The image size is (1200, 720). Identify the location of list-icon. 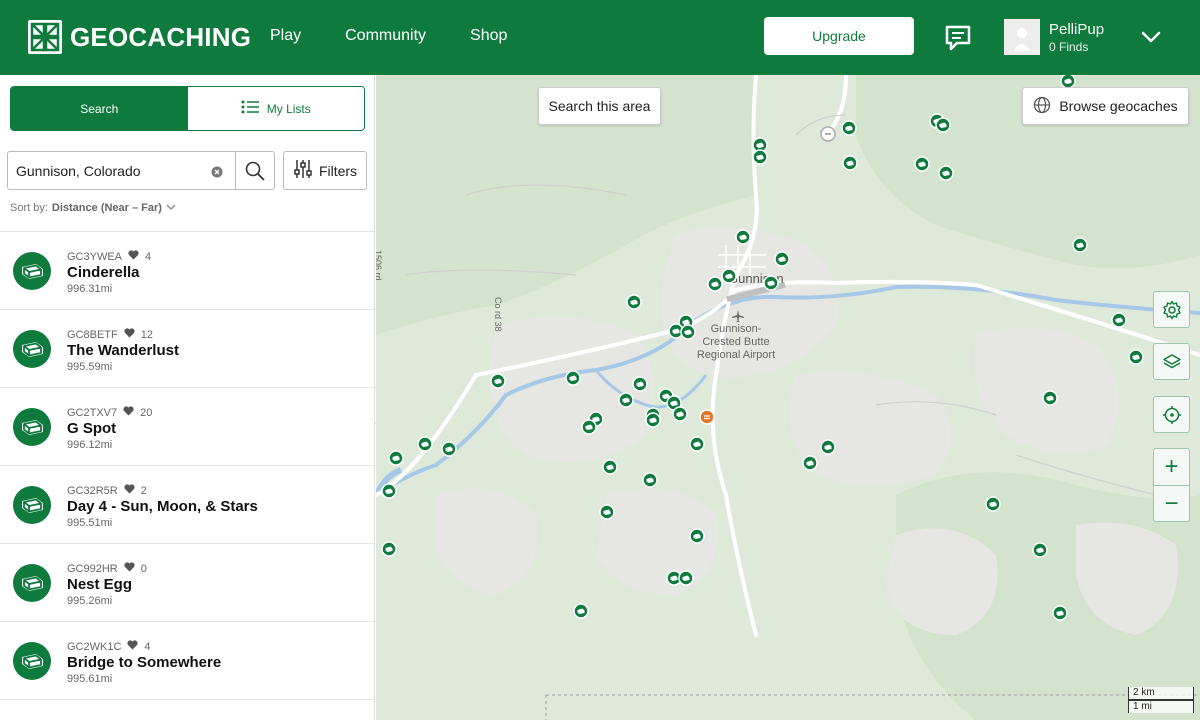
(250, 108).